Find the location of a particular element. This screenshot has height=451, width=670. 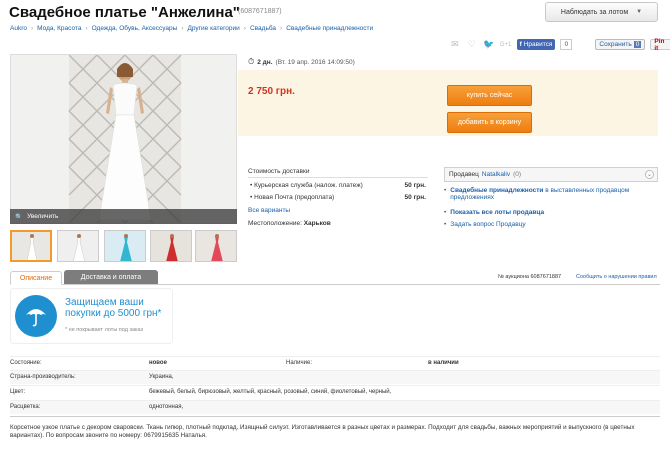

delivery-option-name: • Курьерская служба (налож. платеж) is located at coordinates (306, 185).